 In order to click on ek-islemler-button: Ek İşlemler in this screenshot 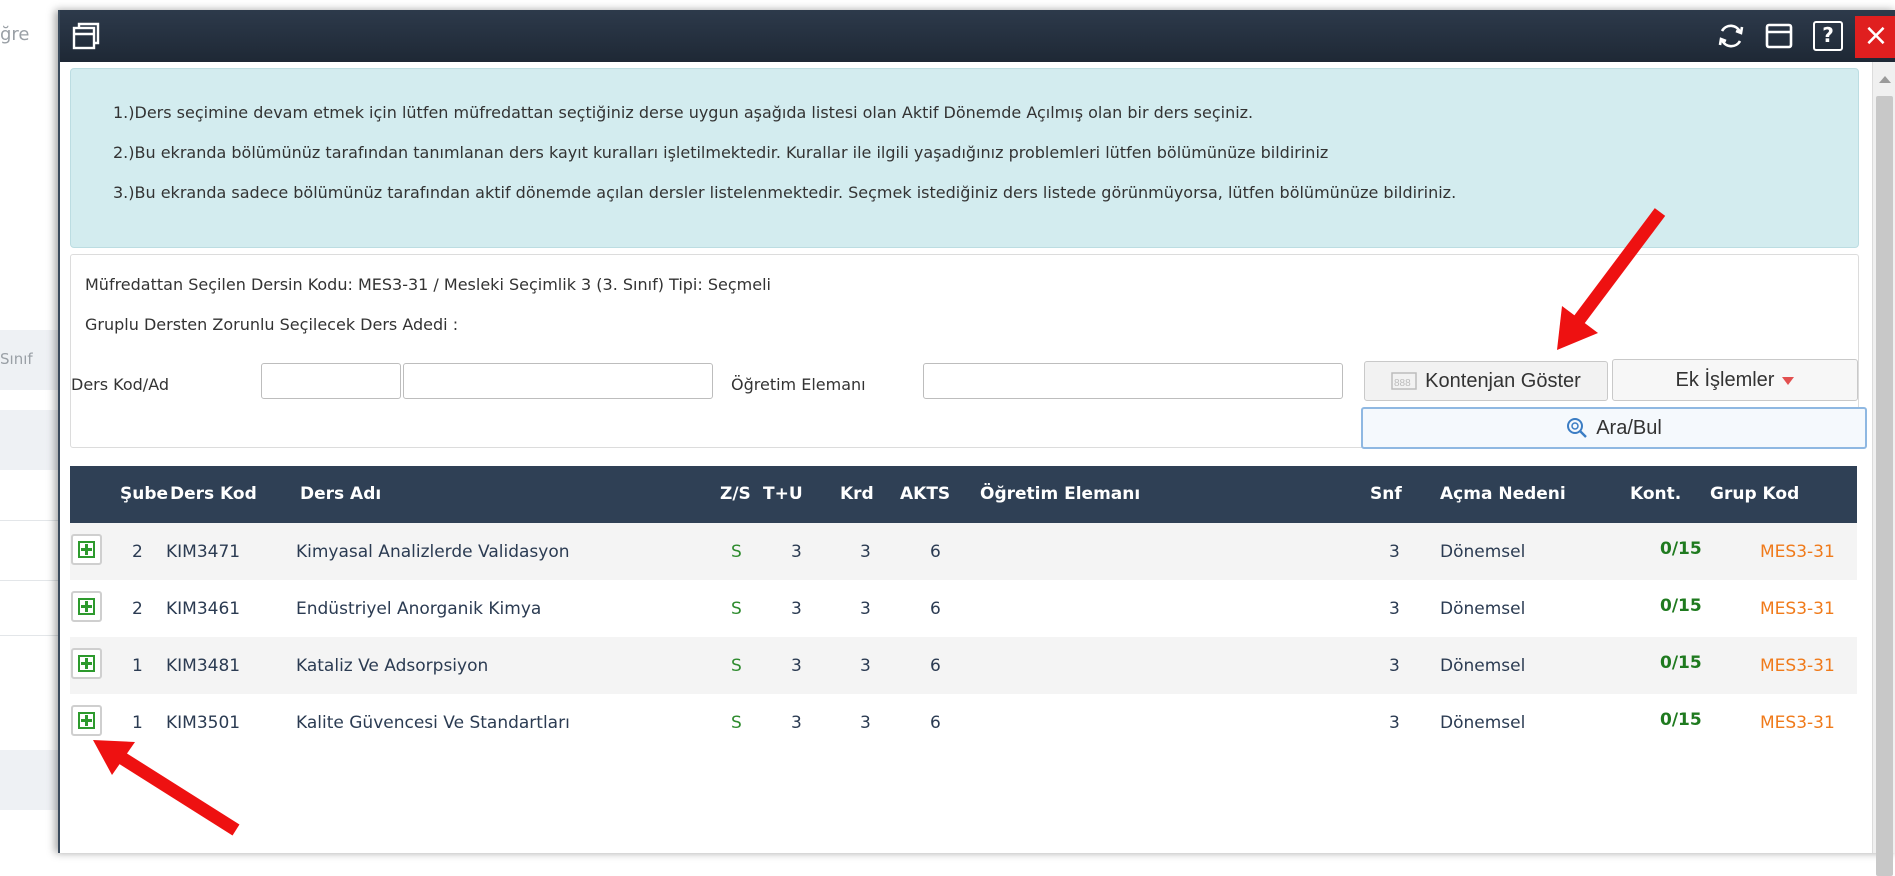, I will do `click(1735, 380)`.